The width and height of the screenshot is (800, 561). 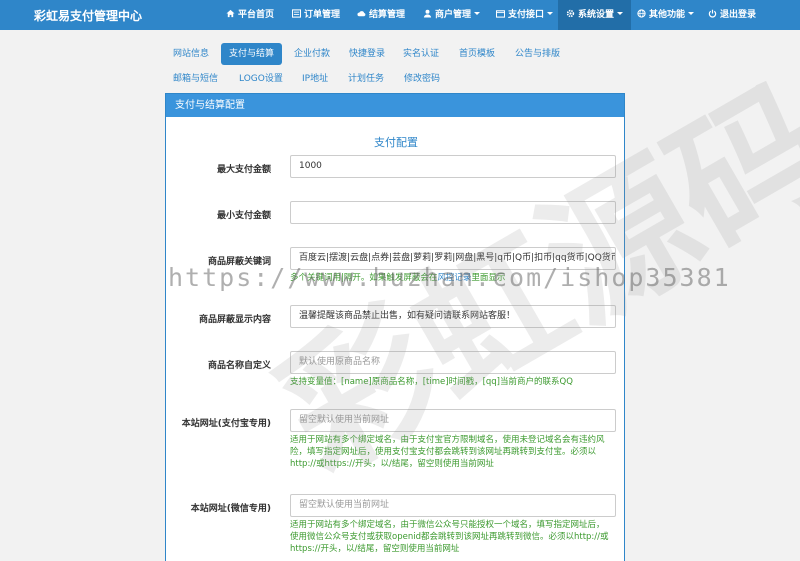 What do you see at coordinates (239, 262) in the screenshot?
I see `blocked-keywords-label: 商品屏蔽关键词` at bounding box center [239, 262].